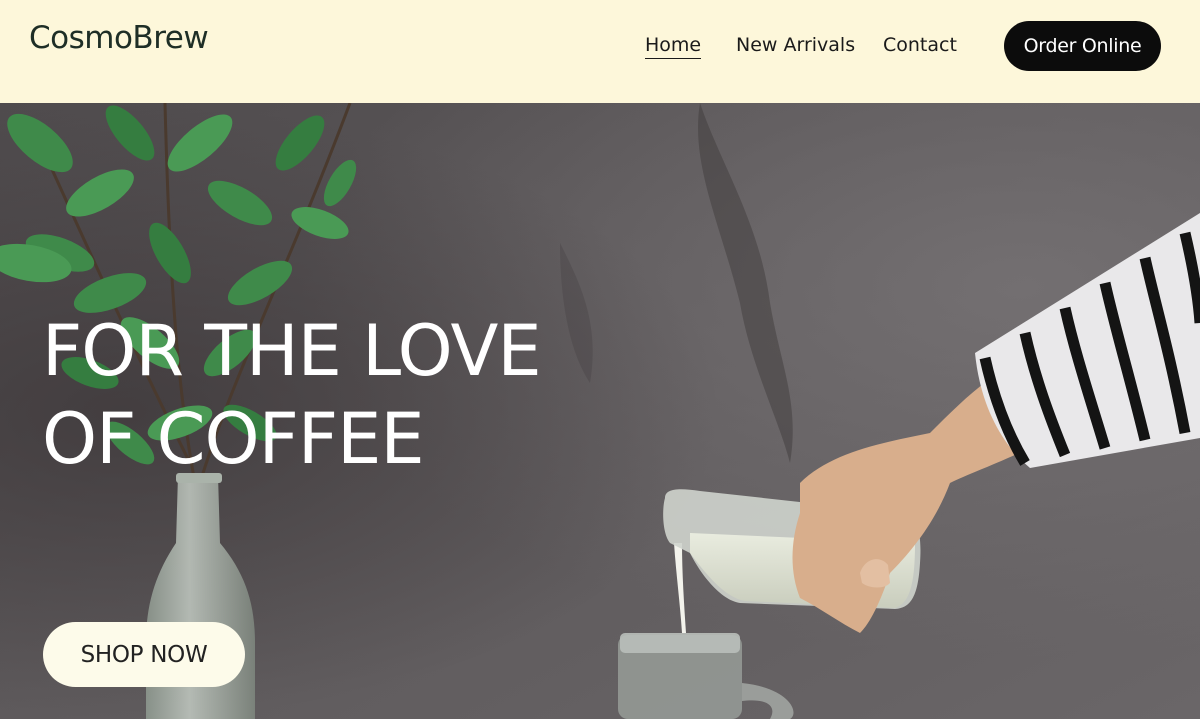 The height and width of the screenshot is (719, 1200). What do you see at coordinates (119, 38) in the screenshot?
I see `logo: CosmoBrew` at bounding box center [119, 38].